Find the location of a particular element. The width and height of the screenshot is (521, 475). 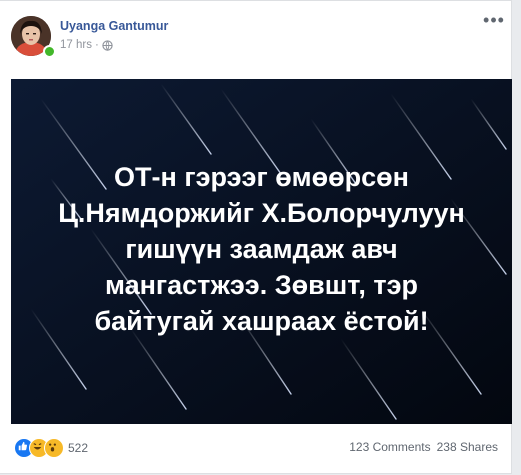

post-meta: 17 hrs · is located at coordinates (86, 45).